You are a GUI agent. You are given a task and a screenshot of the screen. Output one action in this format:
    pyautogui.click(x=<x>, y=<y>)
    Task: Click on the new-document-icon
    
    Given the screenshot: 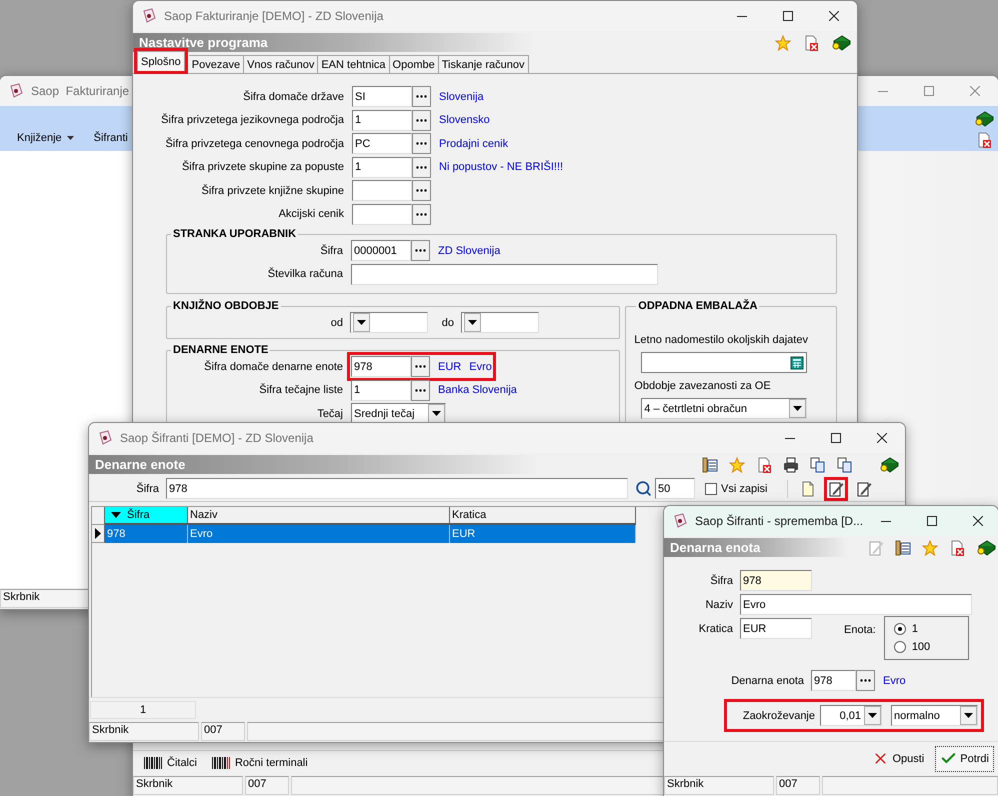 What is the action you would take?
    pyautogui.click(x=808, y=488)
    